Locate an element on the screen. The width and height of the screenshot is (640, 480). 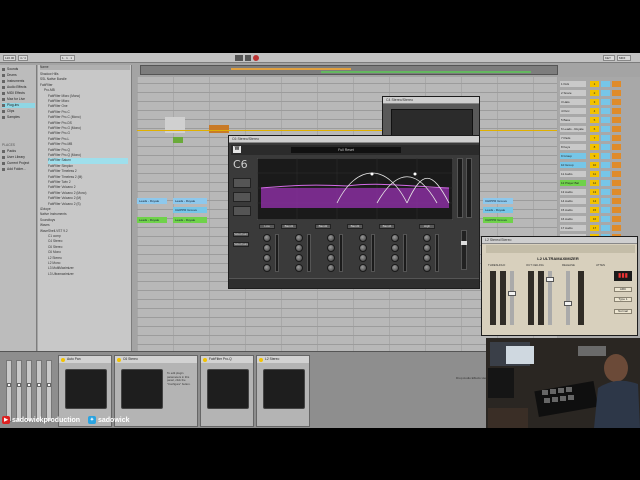
mixer-track-name: 13 Audio is located at coordinates (573, 192).